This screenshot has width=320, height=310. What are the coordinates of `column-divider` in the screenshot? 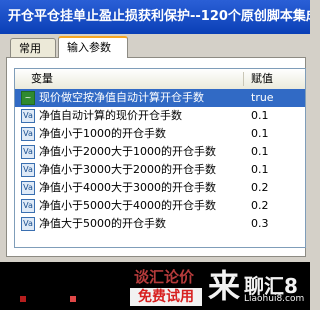 It's located at (243, 79).